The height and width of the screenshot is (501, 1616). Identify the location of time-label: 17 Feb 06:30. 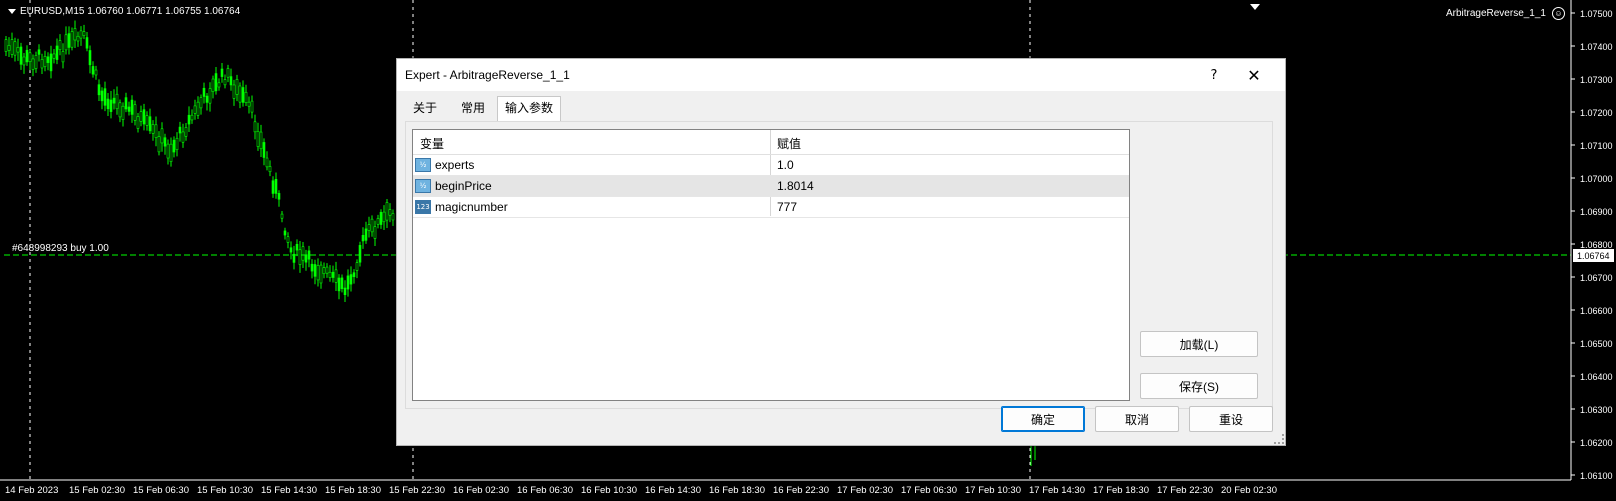
(929, 490).